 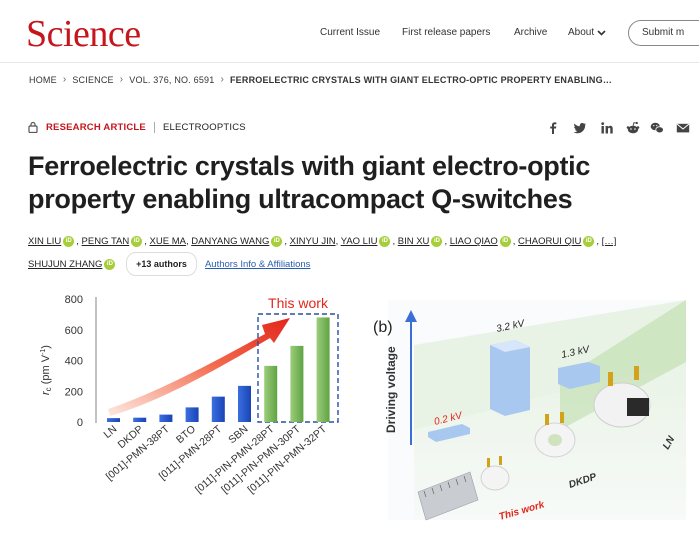 What do you see at coordinates (230, 241) in the screenshot?
I see `author-link: DANYANG WANG` at bounding box center [230, 241].